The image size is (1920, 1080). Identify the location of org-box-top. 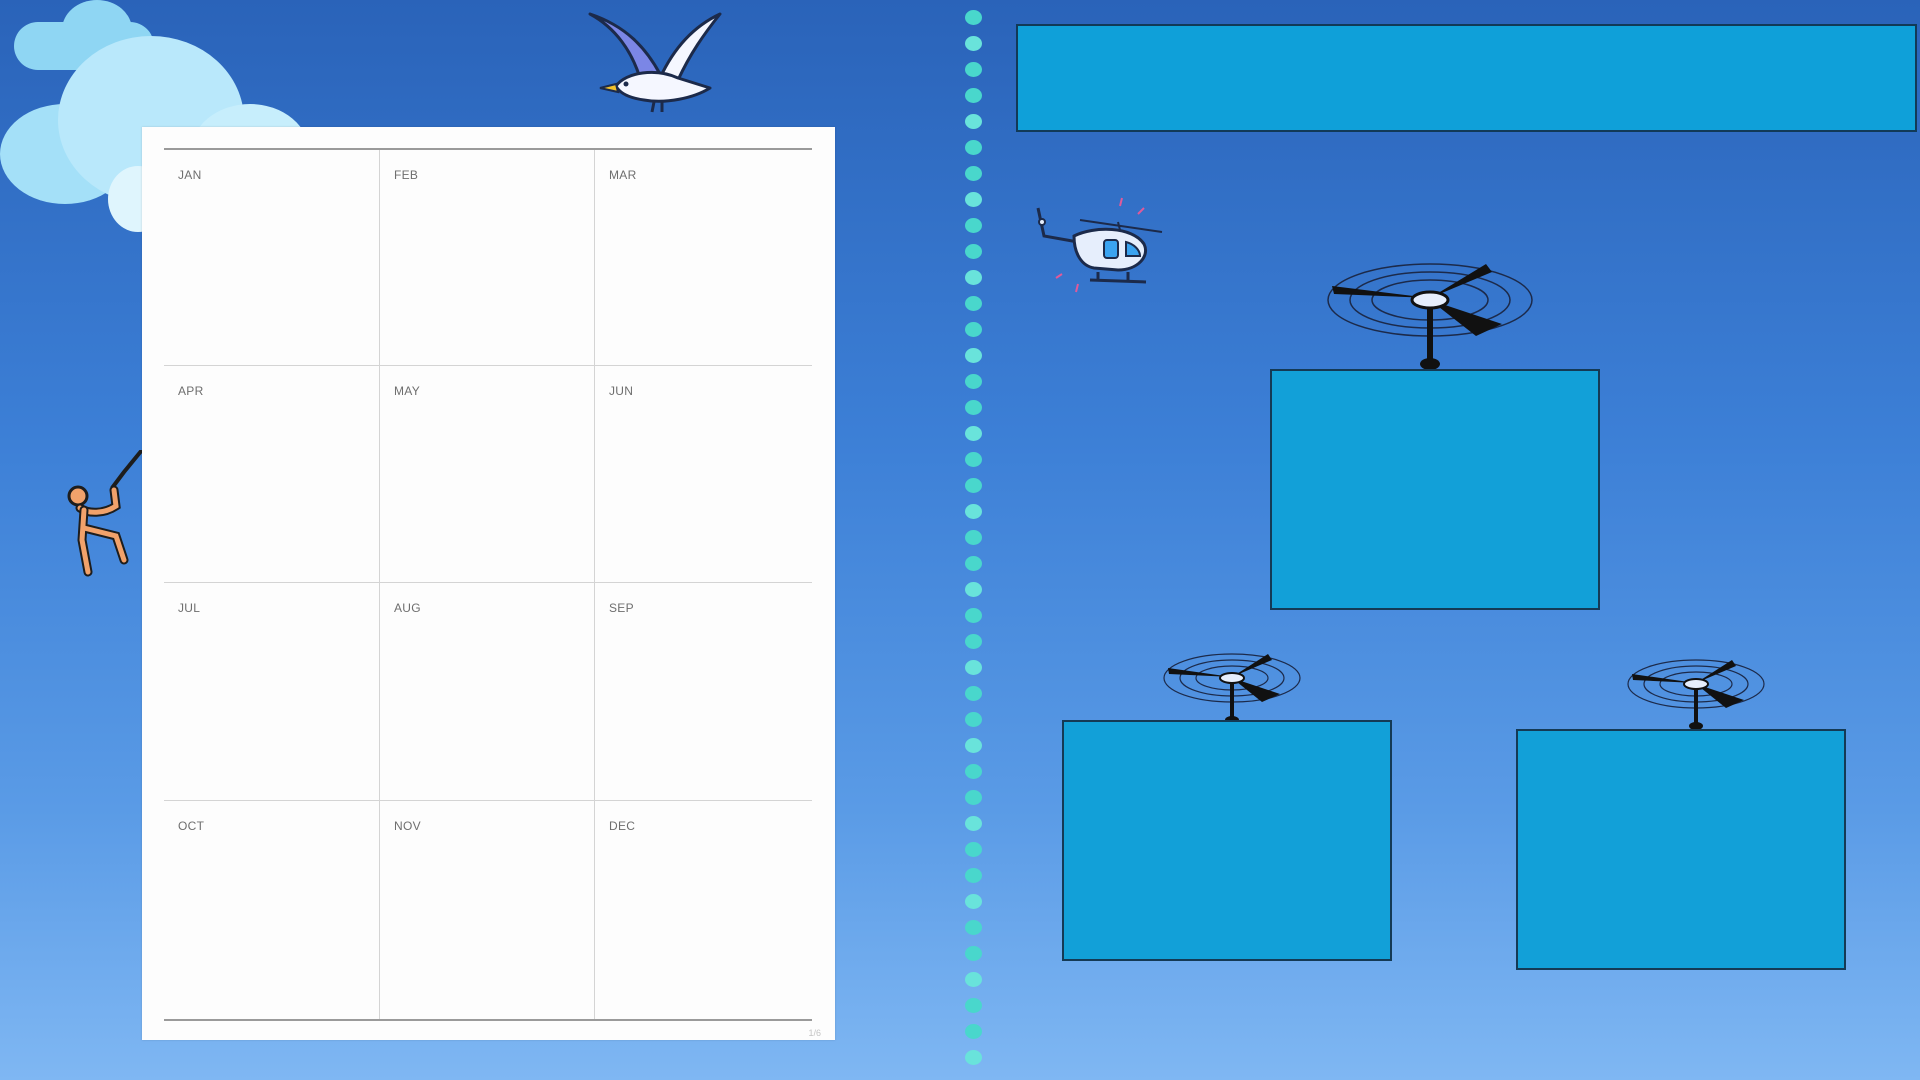
(1435, 489).